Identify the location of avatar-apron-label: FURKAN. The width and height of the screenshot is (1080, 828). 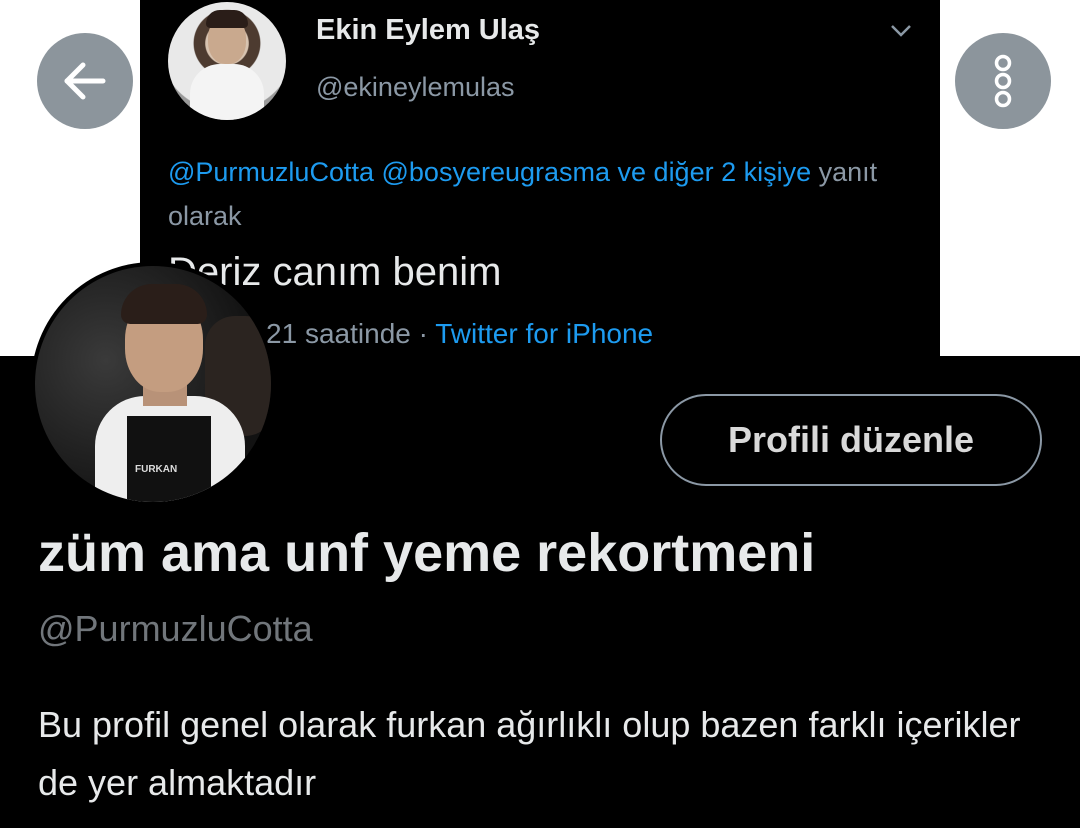
(156, 469).